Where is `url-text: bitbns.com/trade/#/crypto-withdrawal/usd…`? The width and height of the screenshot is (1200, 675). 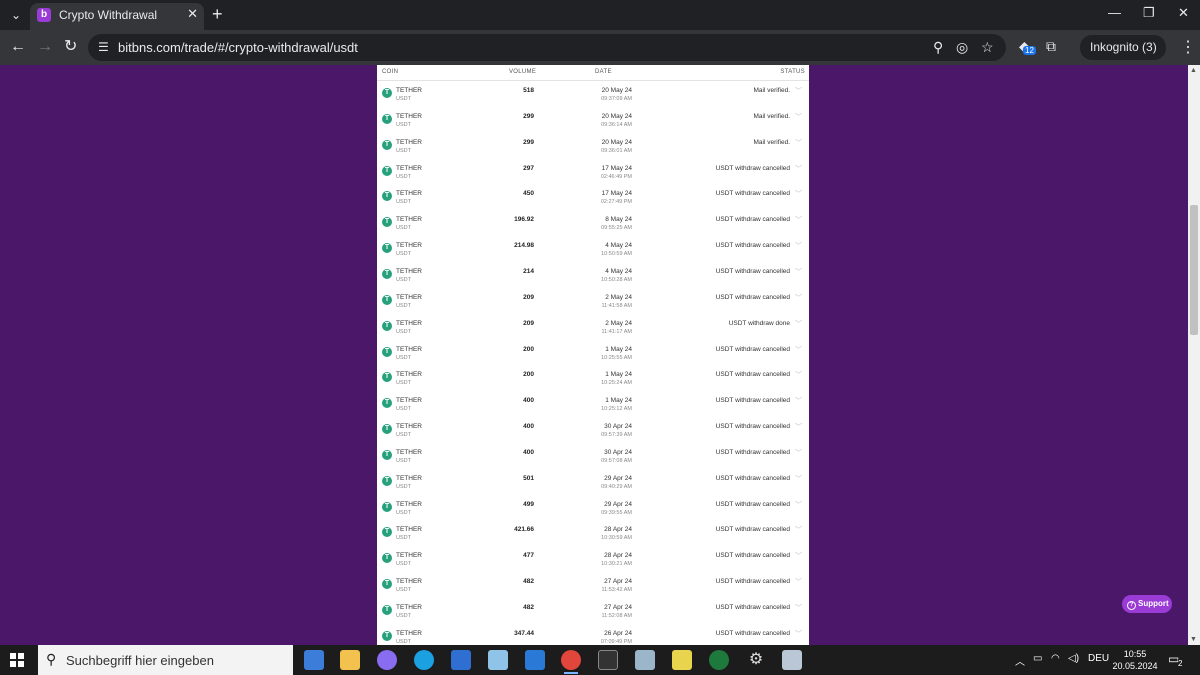 url-text: bitbns.com/trade/#/crypto-withdrawal/usd… is located at coordinates (238, 47).